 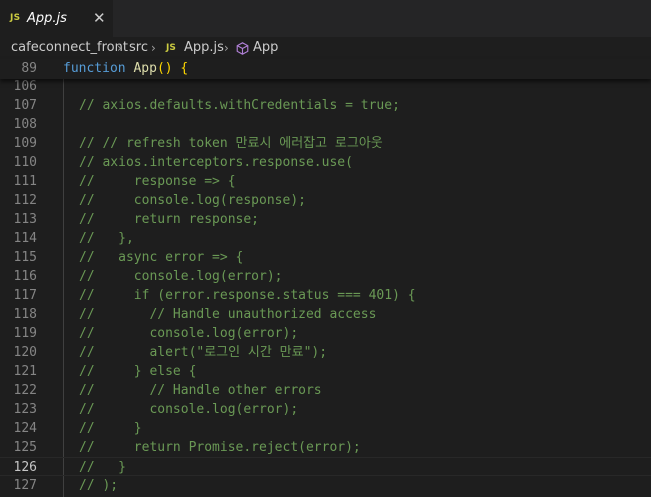 I want to click on line-number: 111, so click(x=25, y=181).